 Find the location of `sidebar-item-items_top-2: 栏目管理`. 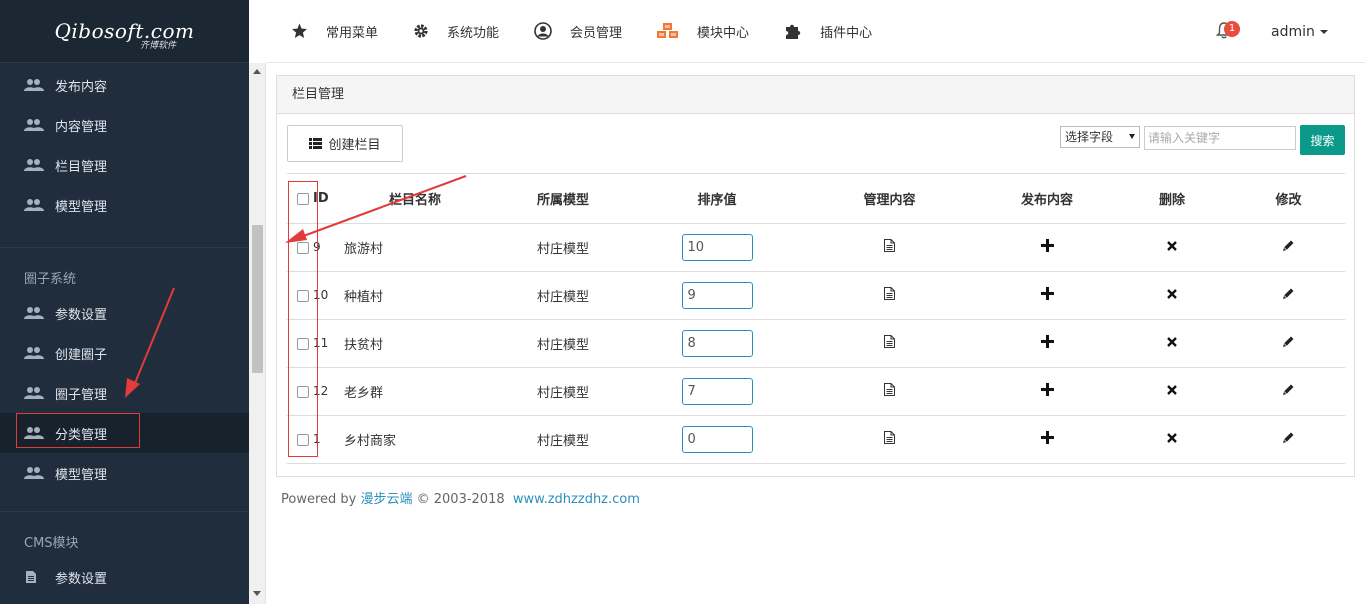

sidebar-item-items_top-2: 栏目管理 is located at coordinates (124, 165).